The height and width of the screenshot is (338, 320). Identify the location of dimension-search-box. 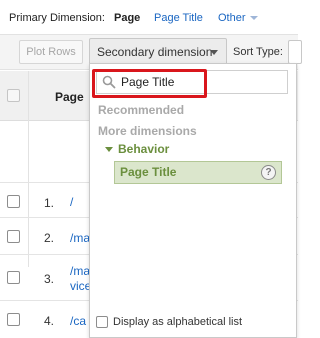
(192, 82).